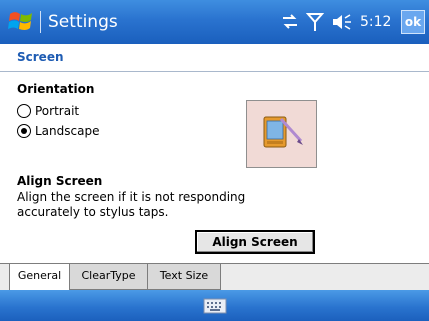 The width and height of the screenshot is (429, 321). I want to click on bottom-menu-bar, so click(214, 305).